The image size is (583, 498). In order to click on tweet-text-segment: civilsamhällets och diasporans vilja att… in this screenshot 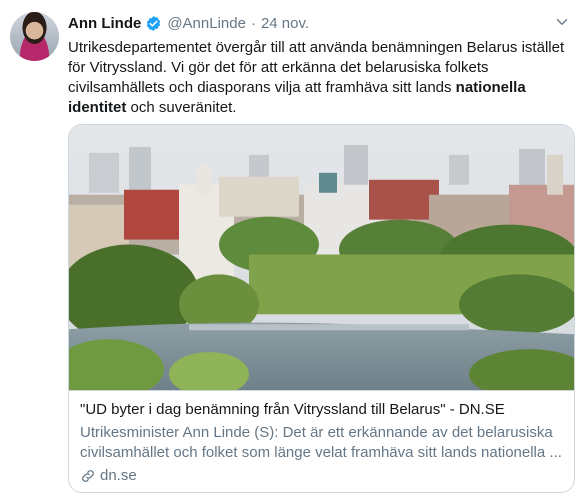, I will do `click(262, 87)`.